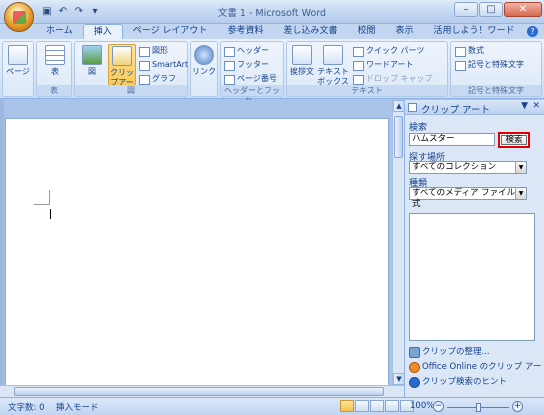  I want to click on help-icon: ?, so click(532, 31).